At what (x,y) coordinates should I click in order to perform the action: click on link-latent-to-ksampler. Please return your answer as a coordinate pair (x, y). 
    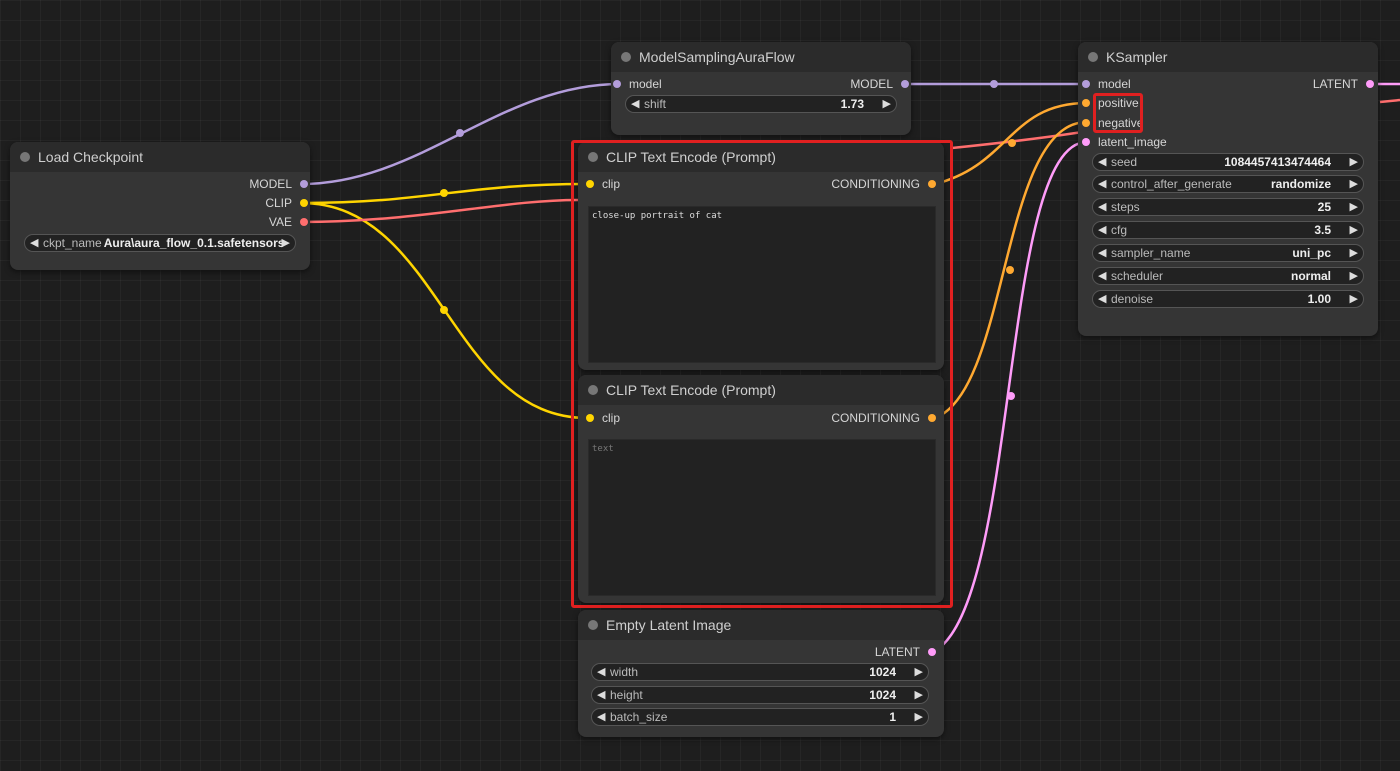
    Looking at the image, I should click on (1011, 396).